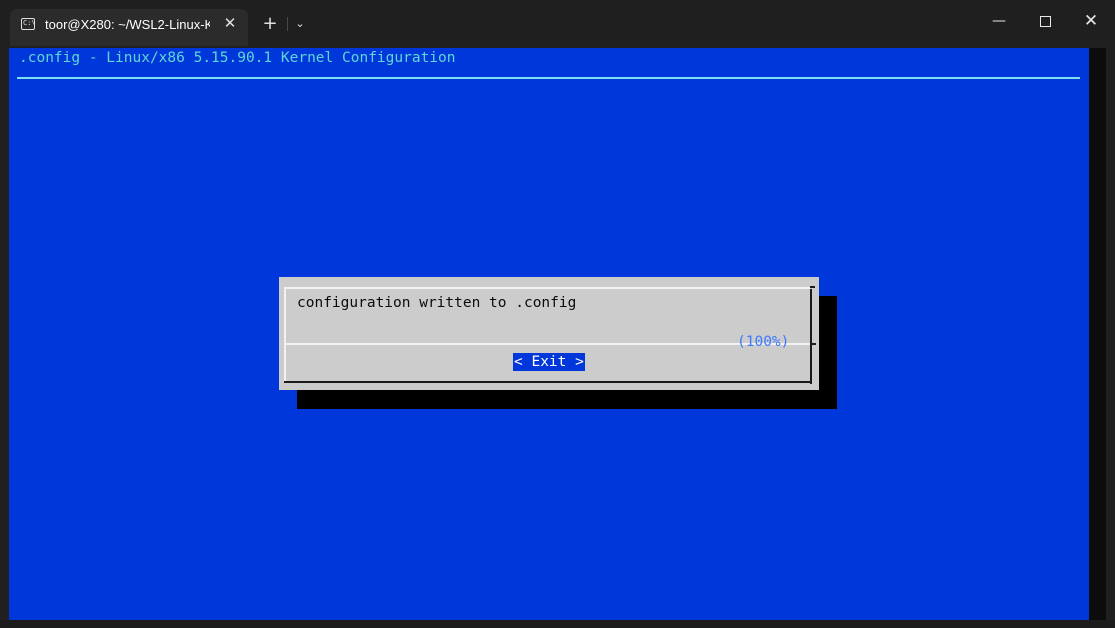  I want to click on maximize-button, so click(1045, 21).